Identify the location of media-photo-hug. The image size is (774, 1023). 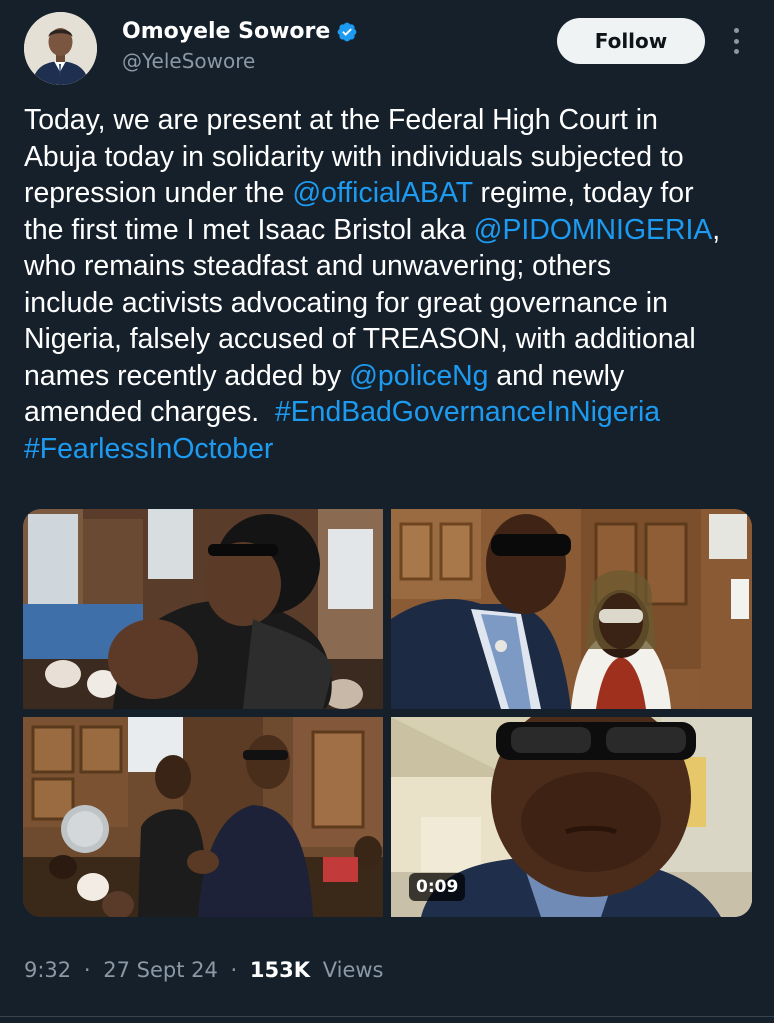
(203, 609).